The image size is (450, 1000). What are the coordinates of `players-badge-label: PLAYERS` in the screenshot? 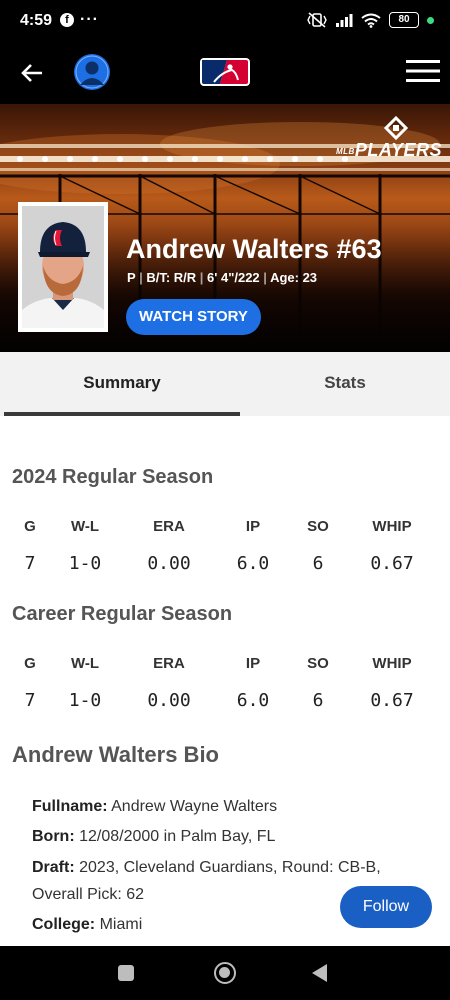 It's located at (398, 150).